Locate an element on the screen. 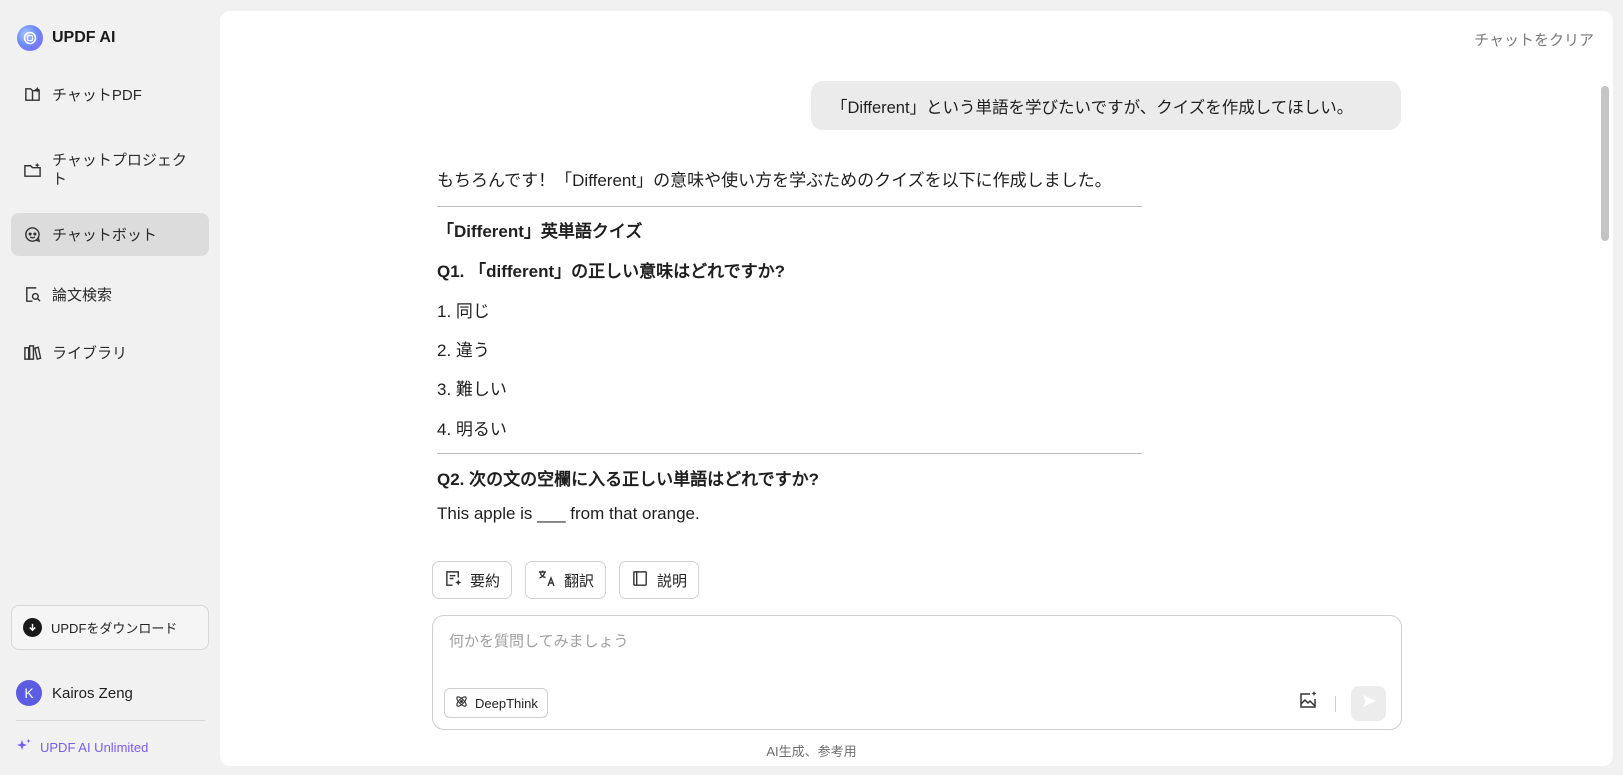 This screenshot has width=1623, height=775. clear-chat-button: チャットをクリア is located at coordinates (1534, 39).